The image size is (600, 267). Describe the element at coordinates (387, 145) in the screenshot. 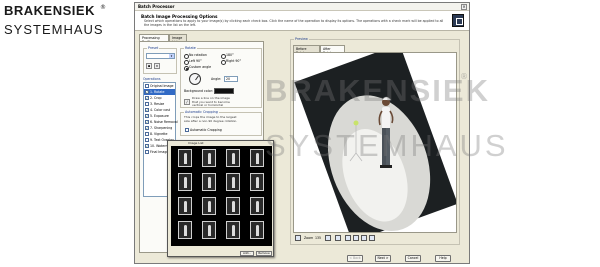

I see `watermark-line2: SYSTEMHAUS` at that location.